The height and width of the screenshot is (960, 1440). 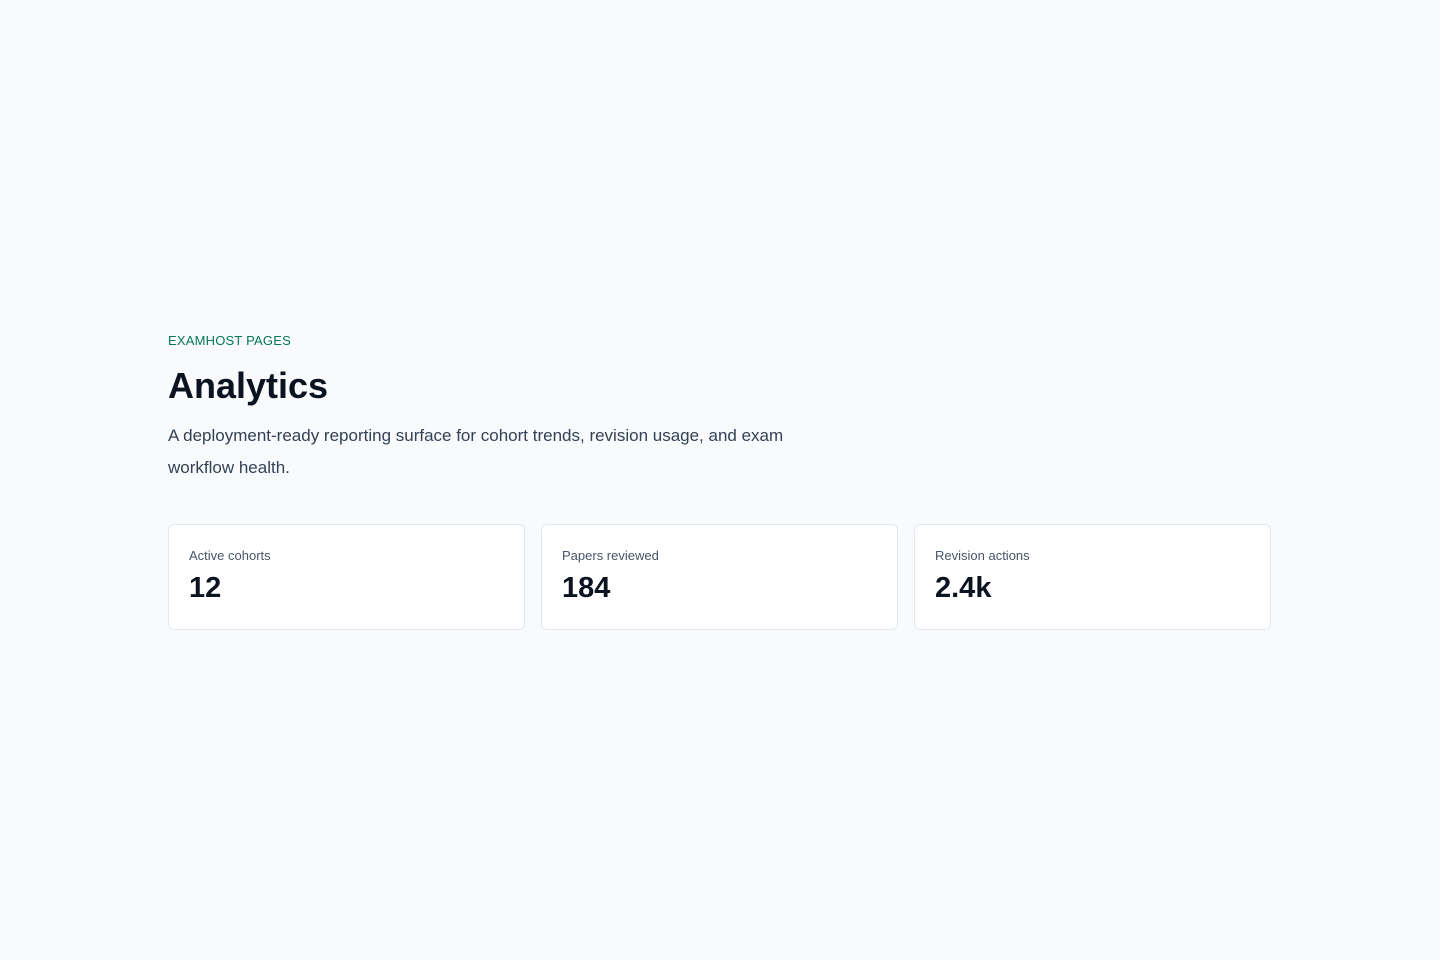 What do you see at coordinates (1092, 577) in the screenshot?
I see `stat-card-revision-actions: Revision actions 2.4k` at bounding box center [1092, 577].